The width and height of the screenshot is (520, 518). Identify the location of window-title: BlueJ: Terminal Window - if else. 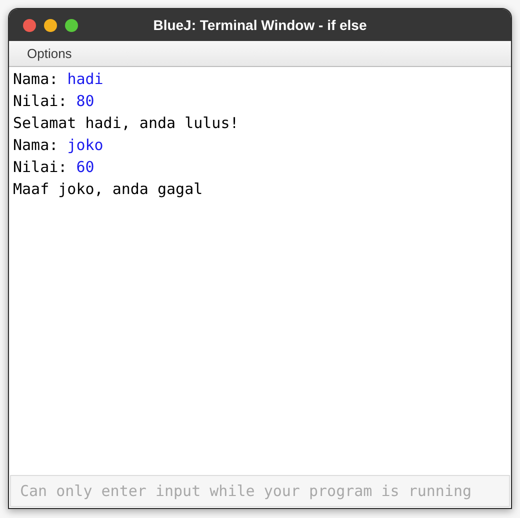
(260, 25).